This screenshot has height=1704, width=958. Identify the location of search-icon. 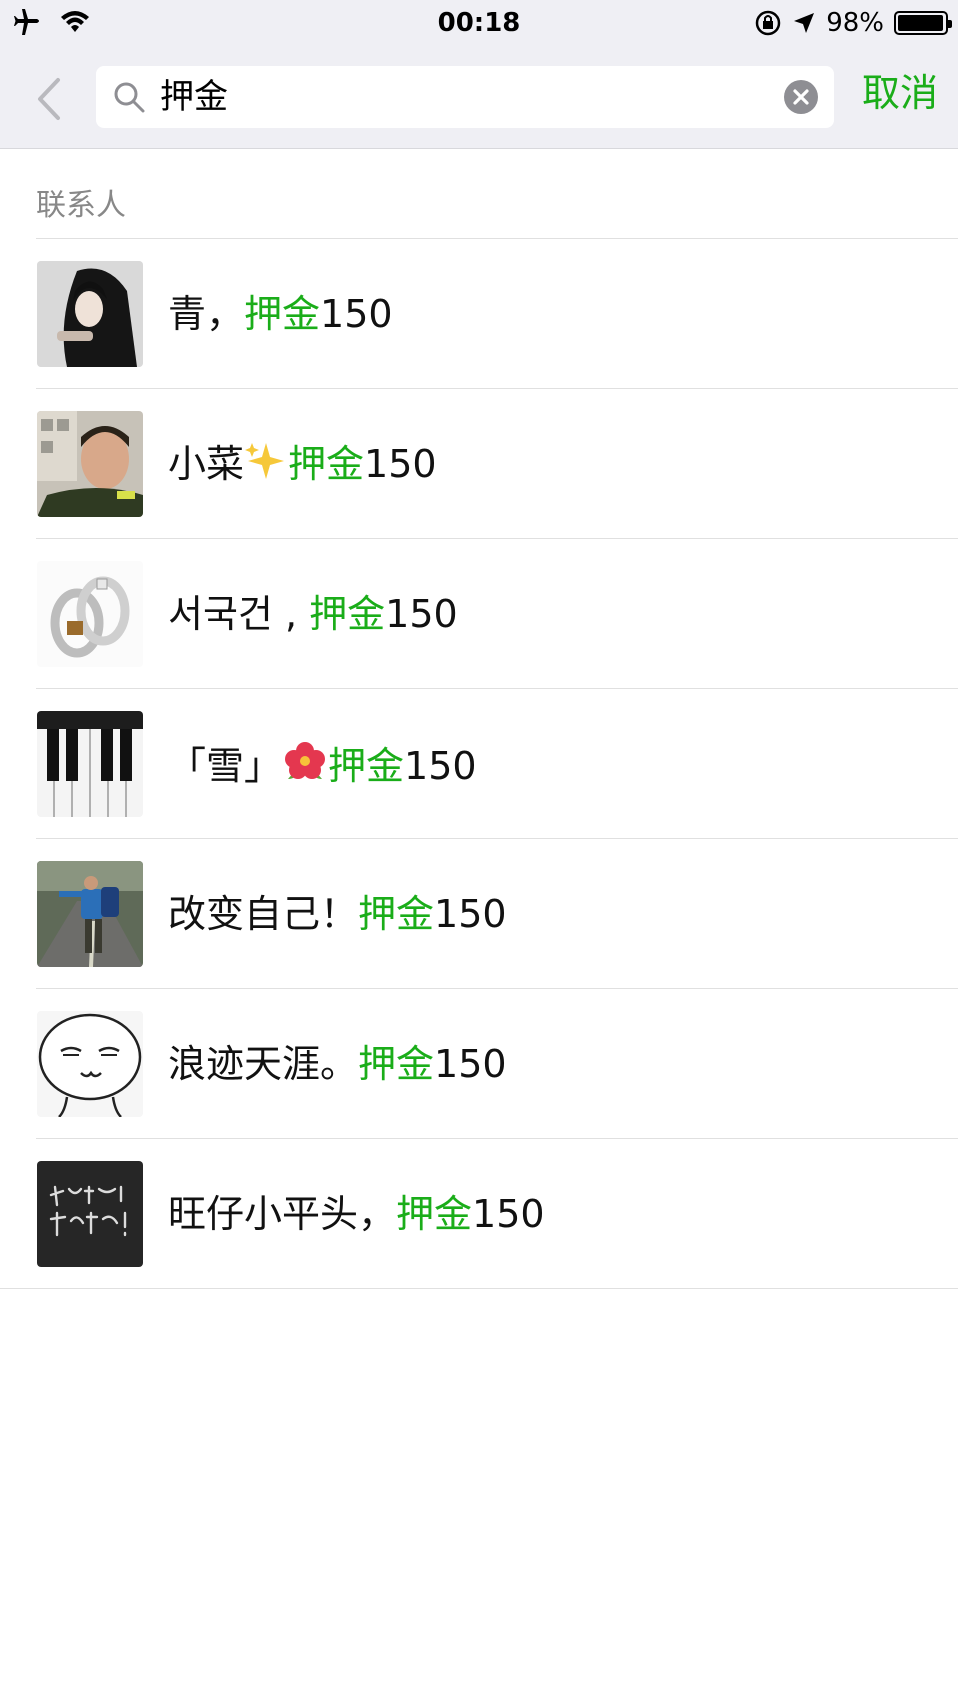
(129, 97).